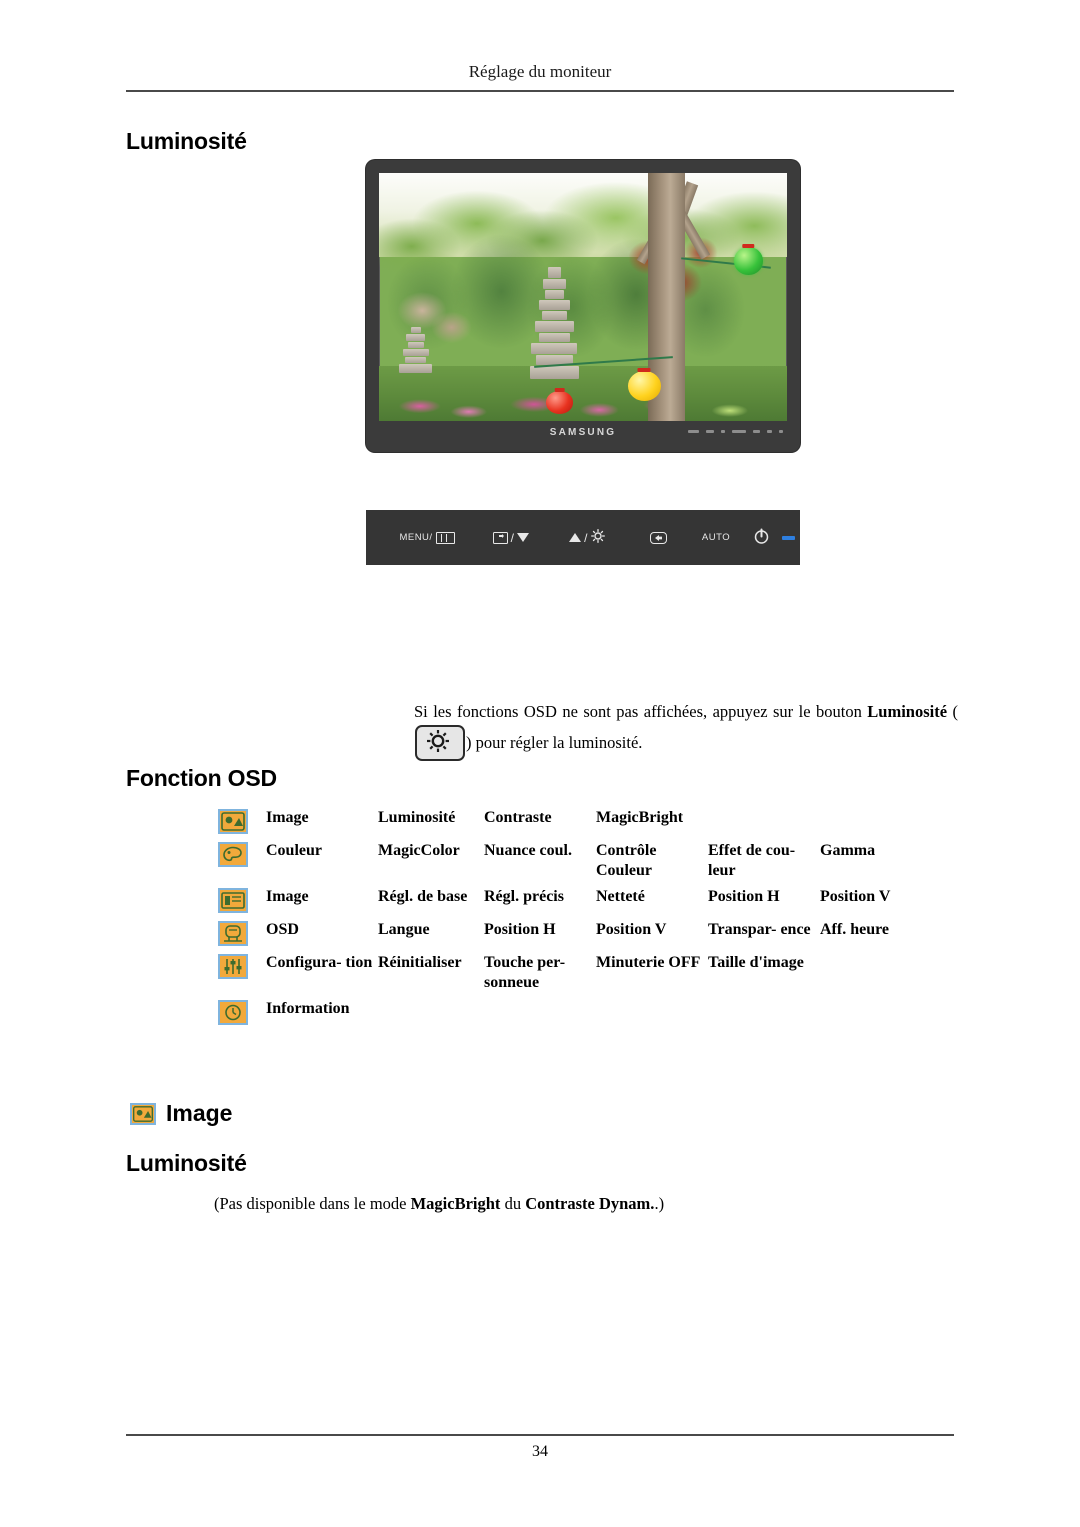  What do you see at coordinates (282, 930) in the screenshot?
I see `osd-menu-name: OSD` at bounding box center [282, 930].